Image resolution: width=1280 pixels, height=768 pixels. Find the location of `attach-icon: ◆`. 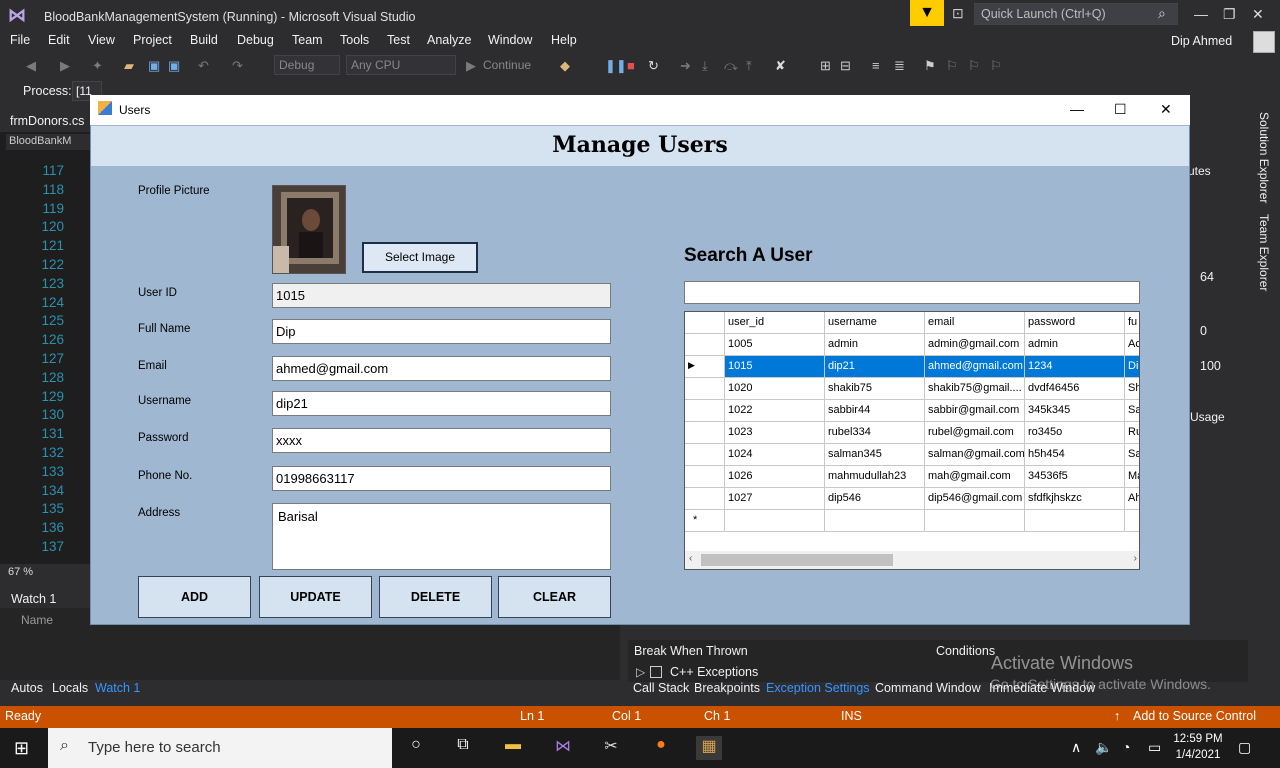

attach-icon: ◆ is located at coordinates (565, 66).